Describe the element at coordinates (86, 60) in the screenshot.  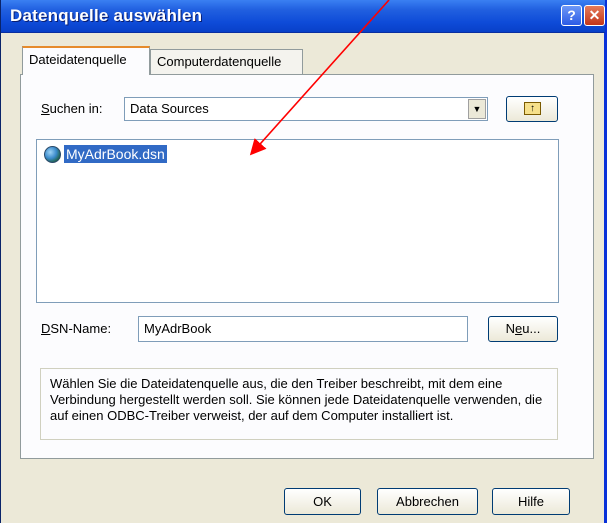
I see `tab-dateidatenquelle: Dateidatenquelle` at that location.